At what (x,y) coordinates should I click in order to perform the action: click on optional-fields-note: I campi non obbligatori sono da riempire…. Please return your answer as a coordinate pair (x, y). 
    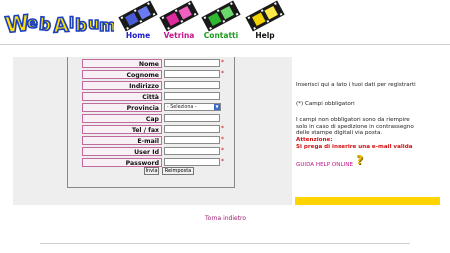
    Looking at the image, I should click on (355, 127).